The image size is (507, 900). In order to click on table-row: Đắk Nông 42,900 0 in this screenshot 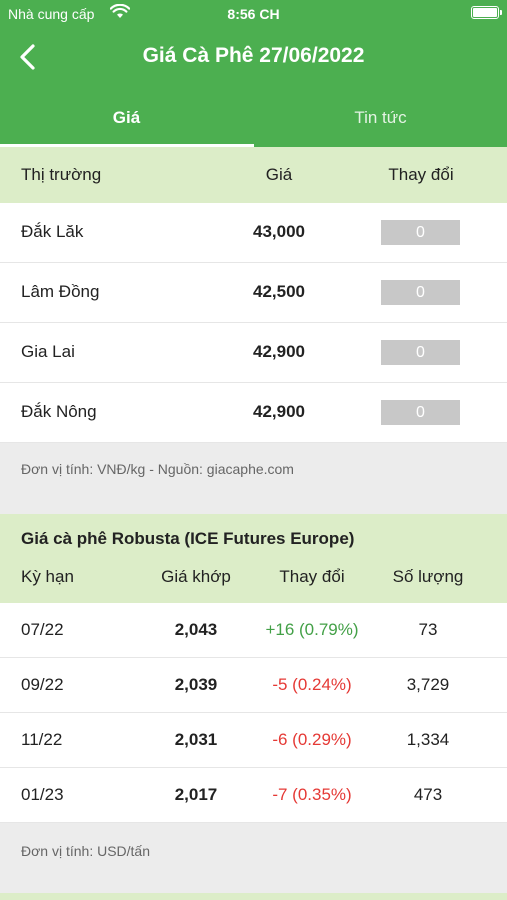, I will do `click(253, 413)`.